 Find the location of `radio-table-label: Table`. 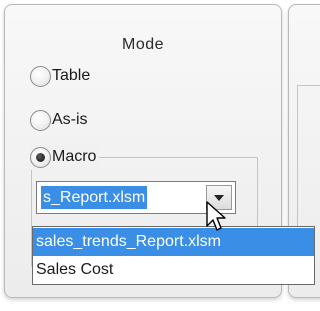

radio-table-label: Table is located at coordinates (71, 75).